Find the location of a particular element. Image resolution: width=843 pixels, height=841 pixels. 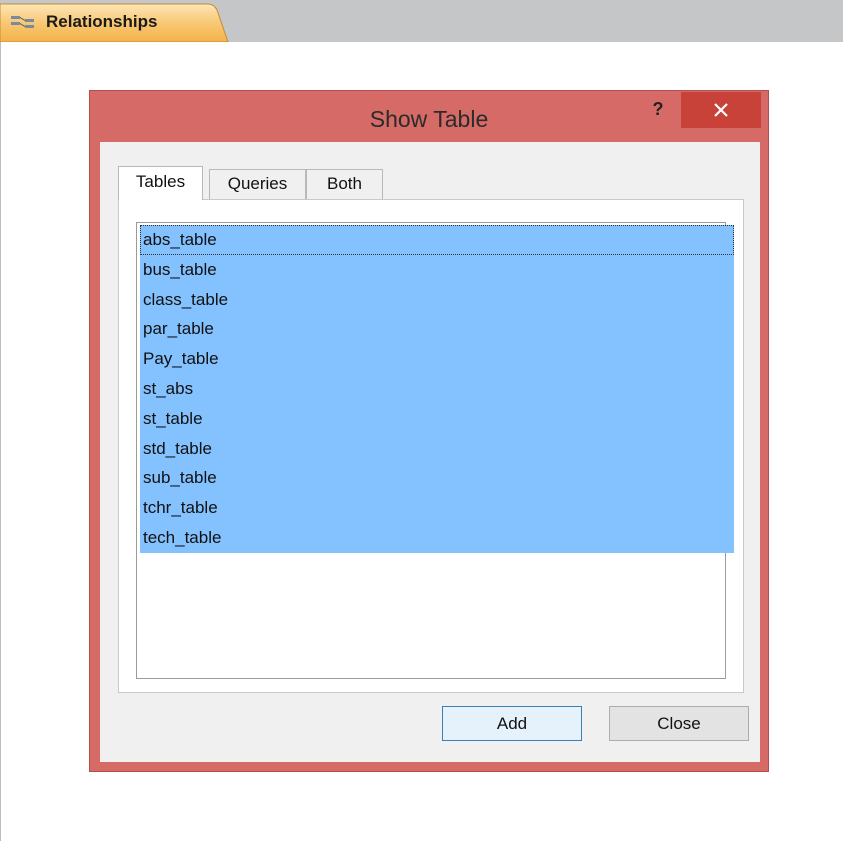

list-item: Pay_table is located at coordinates (437, 359).